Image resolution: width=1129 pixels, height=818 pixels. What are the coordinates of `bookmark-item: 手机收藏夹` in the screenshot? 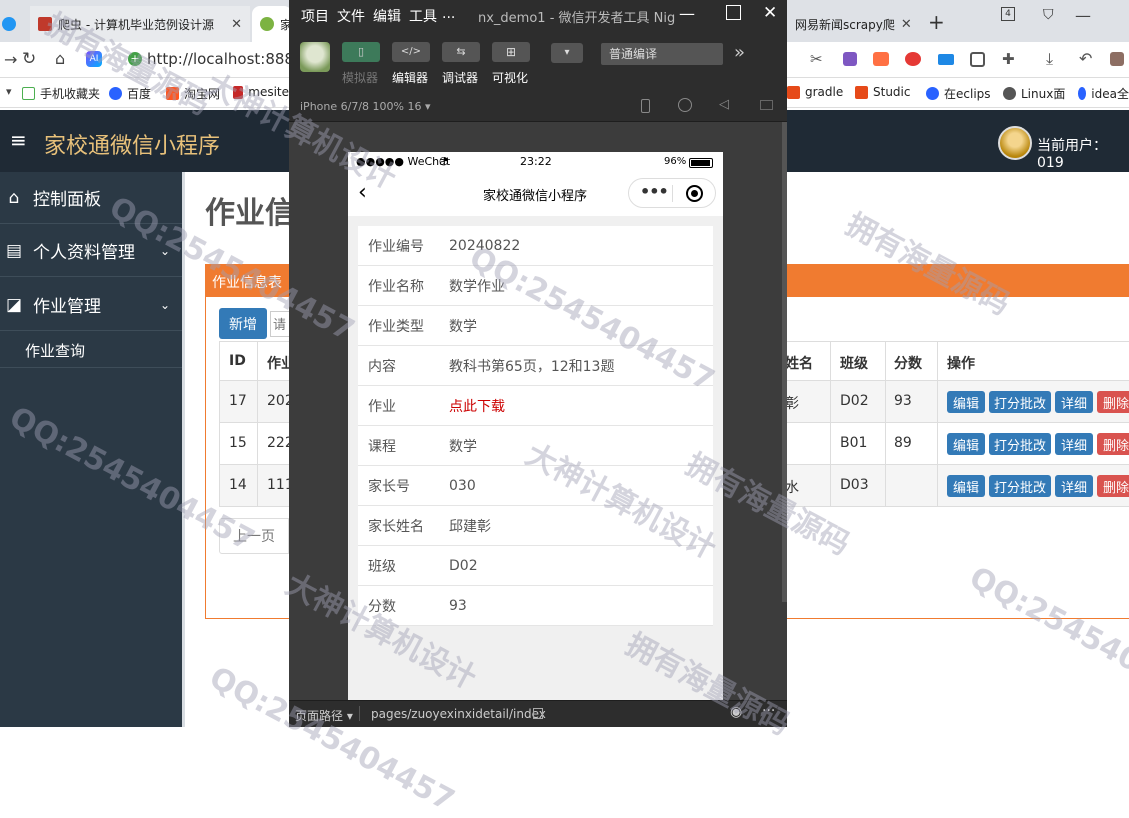 It's located at (61, 93).